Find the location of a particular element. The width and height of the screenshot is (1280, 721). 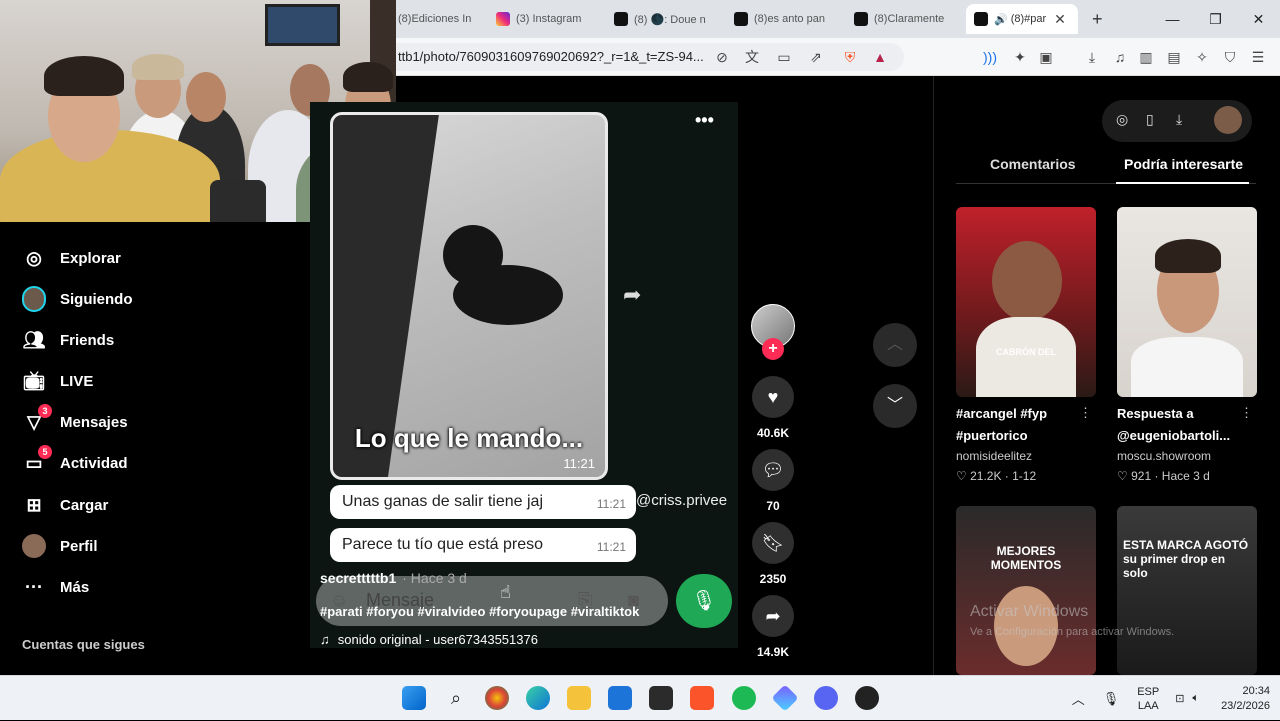

following-section-title: Cuentas que sigues is located at coordinates (83, 644).